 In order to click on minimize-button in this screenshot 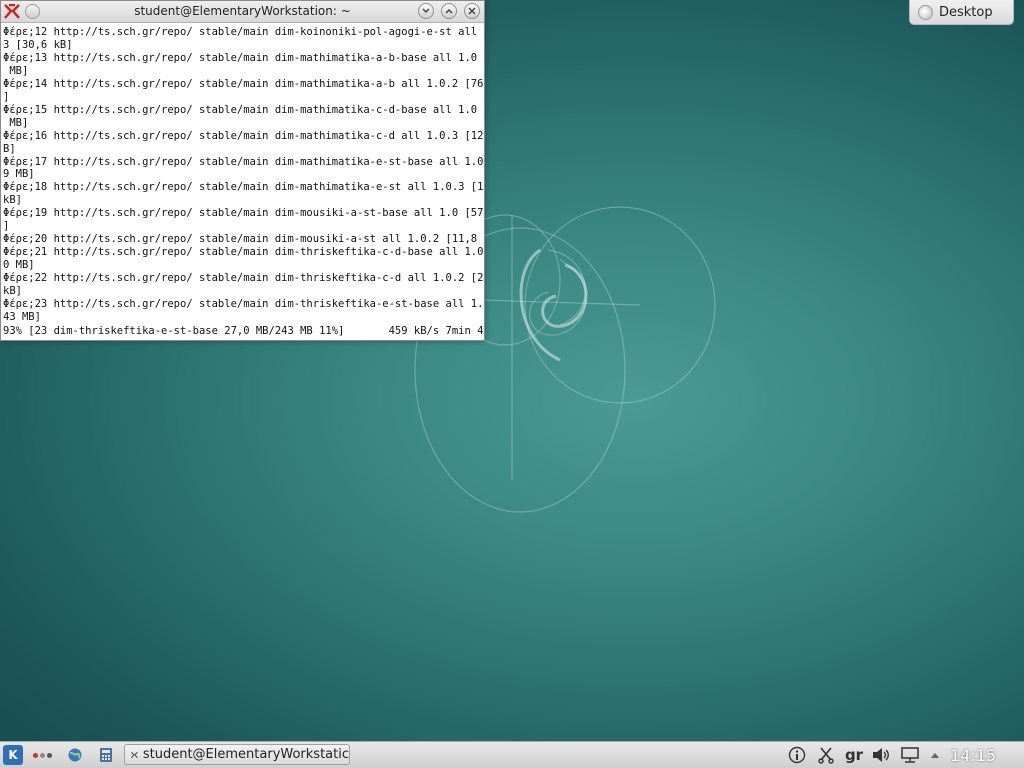, I will do `click(426, 11)`.